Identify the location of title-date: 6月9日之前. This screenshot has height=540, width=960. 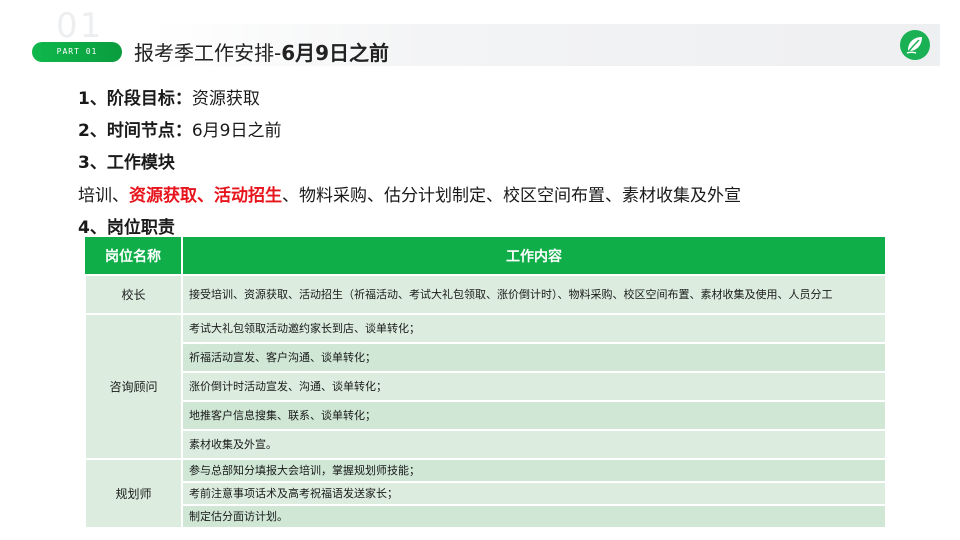
(335, 53).